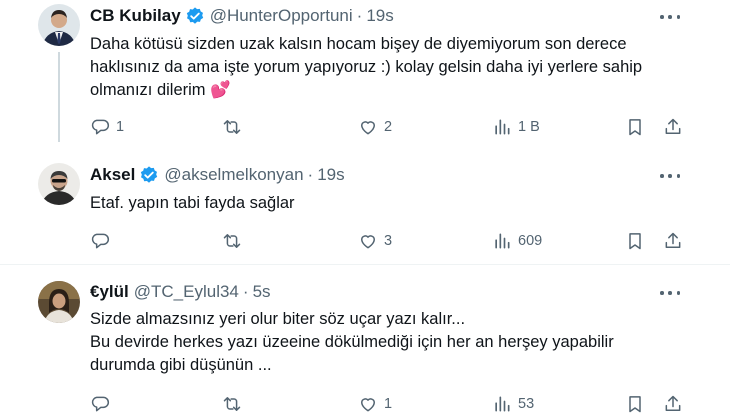 Image resolution: width=730 pixels, height=420 pixels. What do you see at coordinates (186, 292) in the screenshot?
I see `handle: @TC_Eylul34` at bounding box center [186, 292].